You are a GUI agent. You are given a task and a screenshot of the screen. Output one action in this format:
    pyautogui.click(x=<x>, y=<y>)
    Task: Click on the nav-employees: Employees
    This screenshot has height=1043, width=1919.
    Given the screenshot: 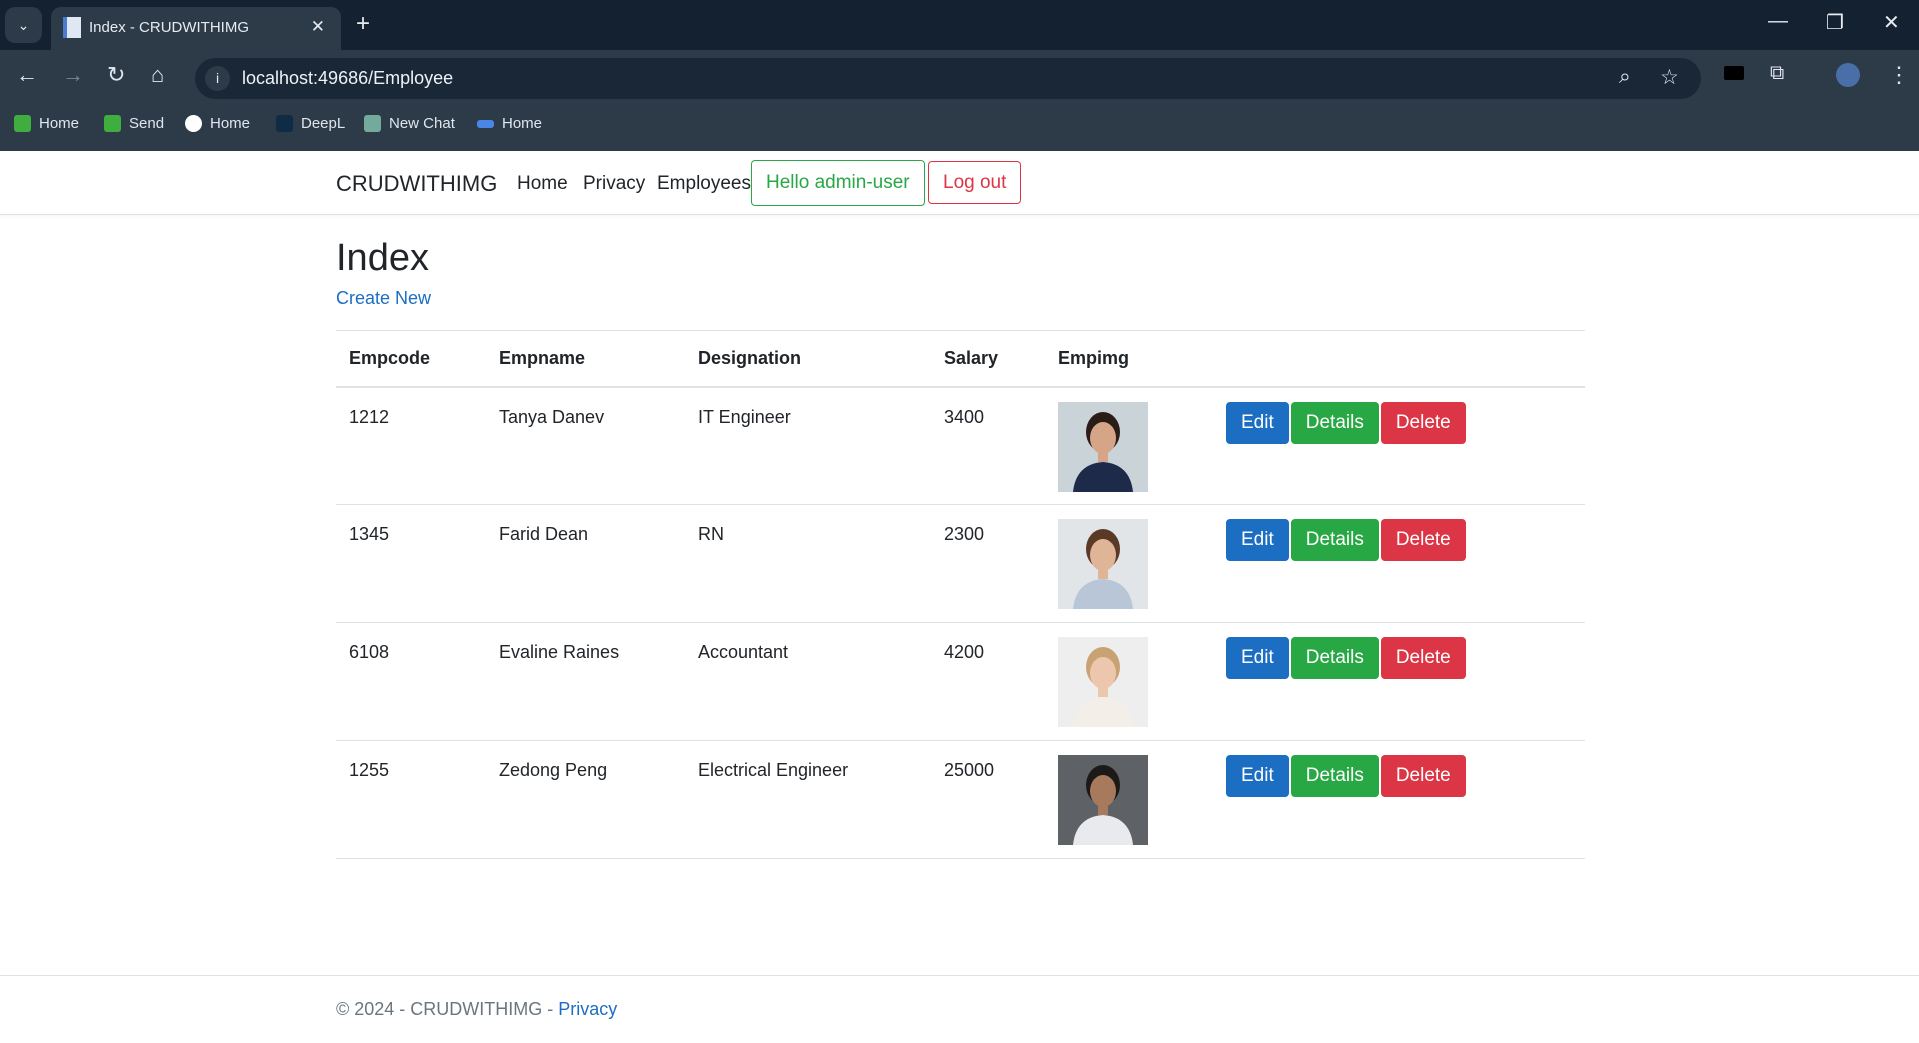 What is the action you would take?
    pyautogui.click(x=704, y=184)
    